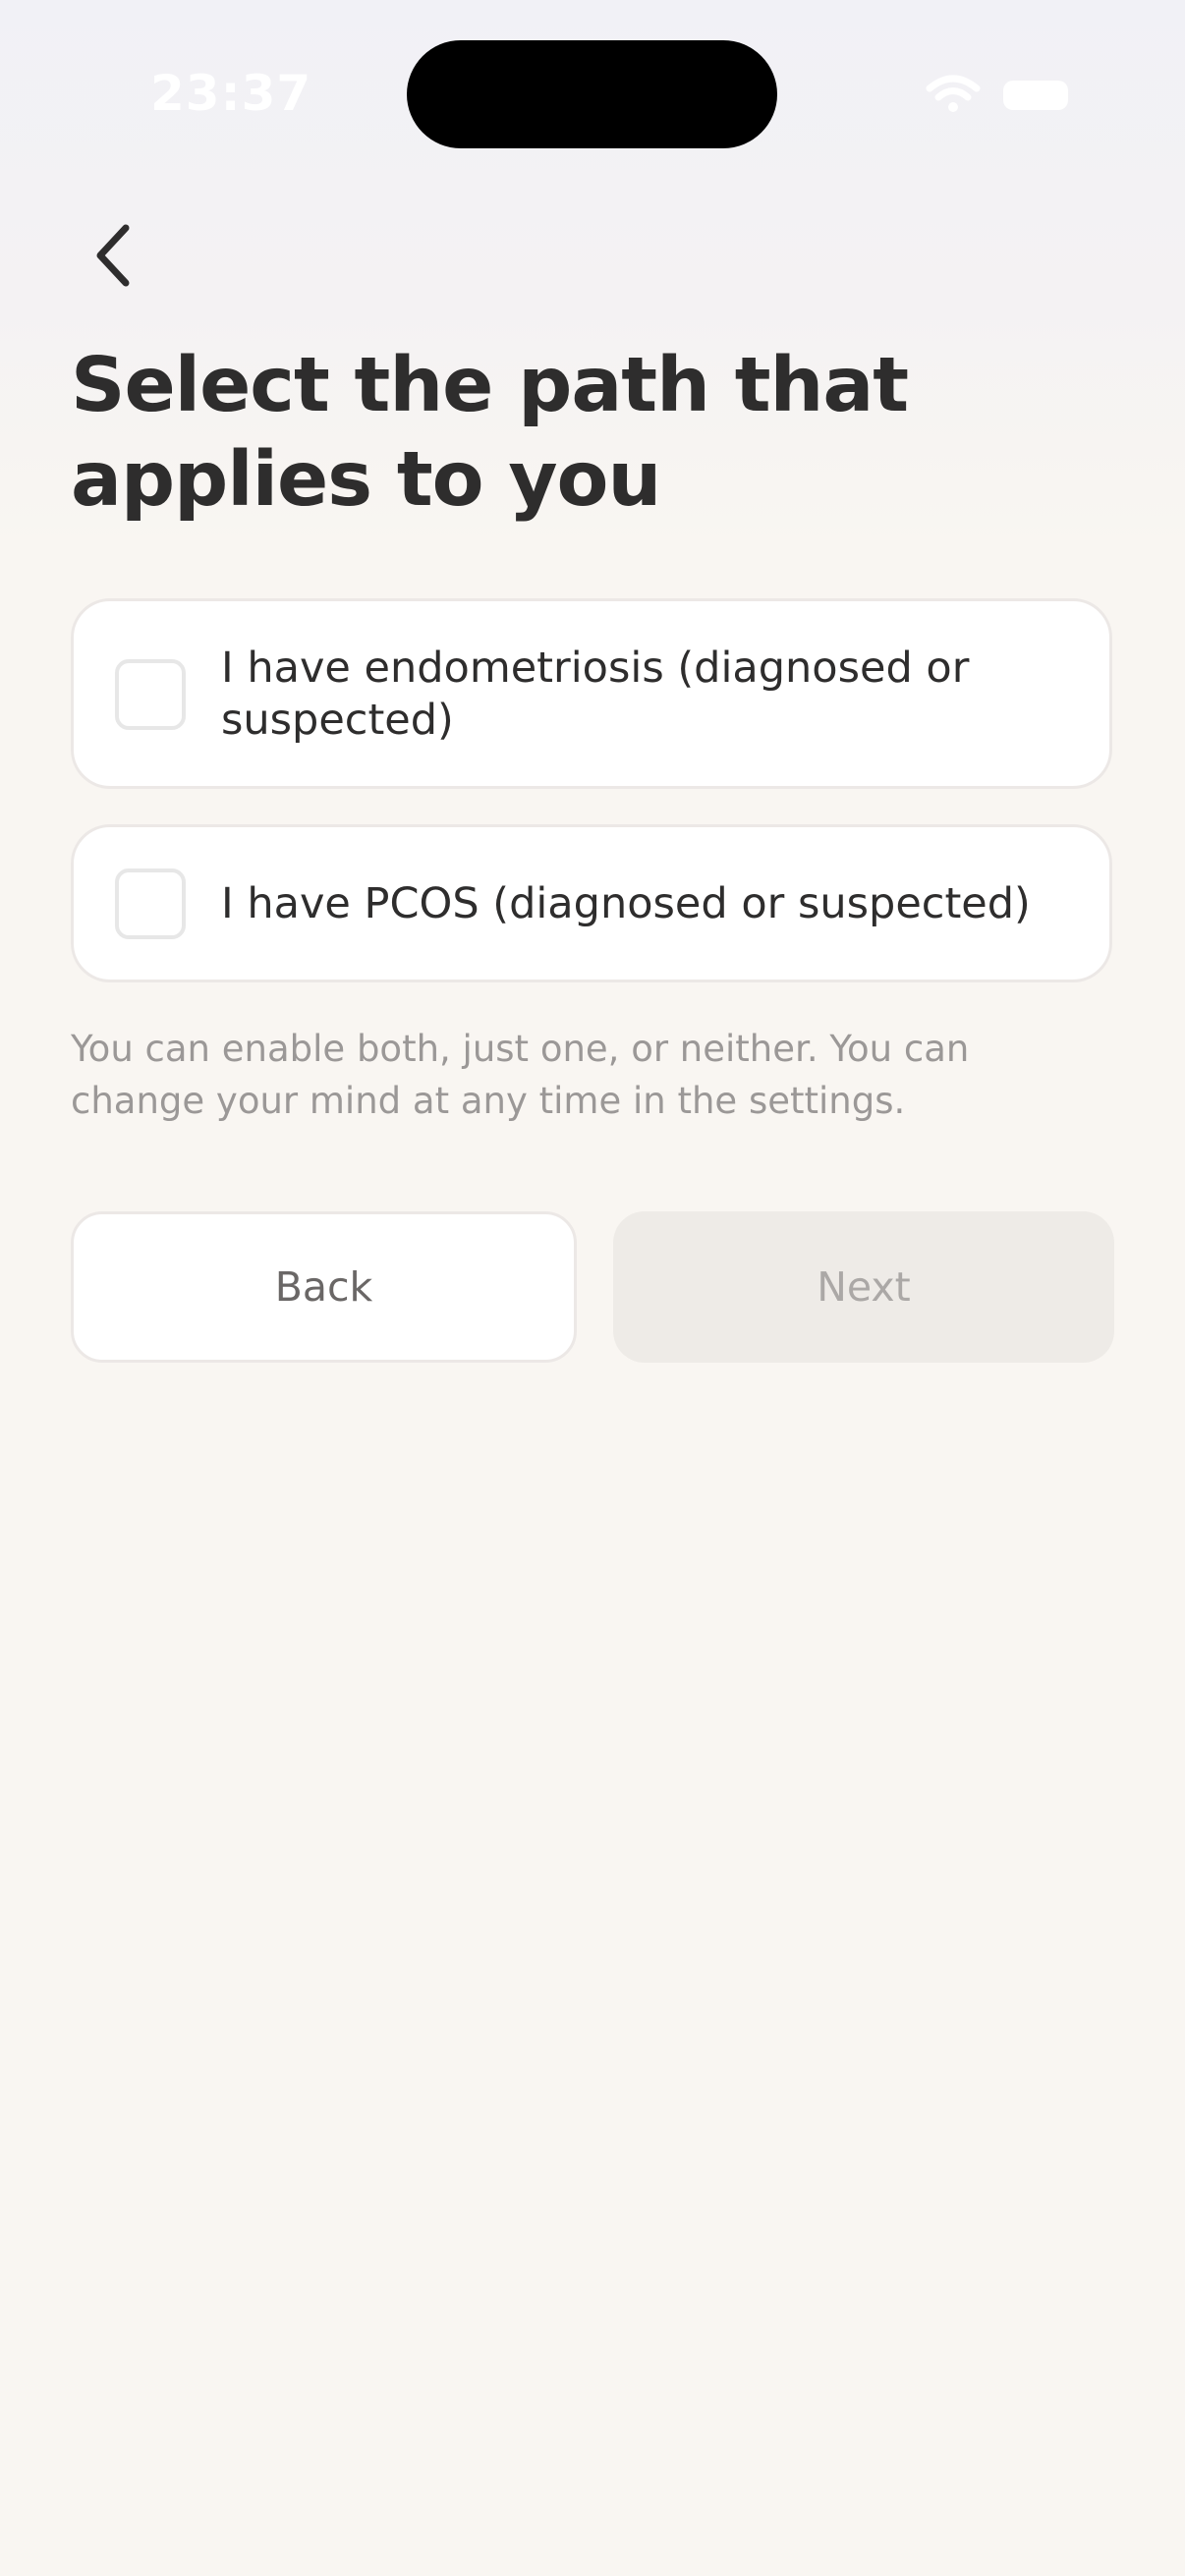 The height and width of the screenshot is (2576, 1185). Describe the element at coordinates (592, 94) in the screenshot. I see `dynamic-island` at that location.